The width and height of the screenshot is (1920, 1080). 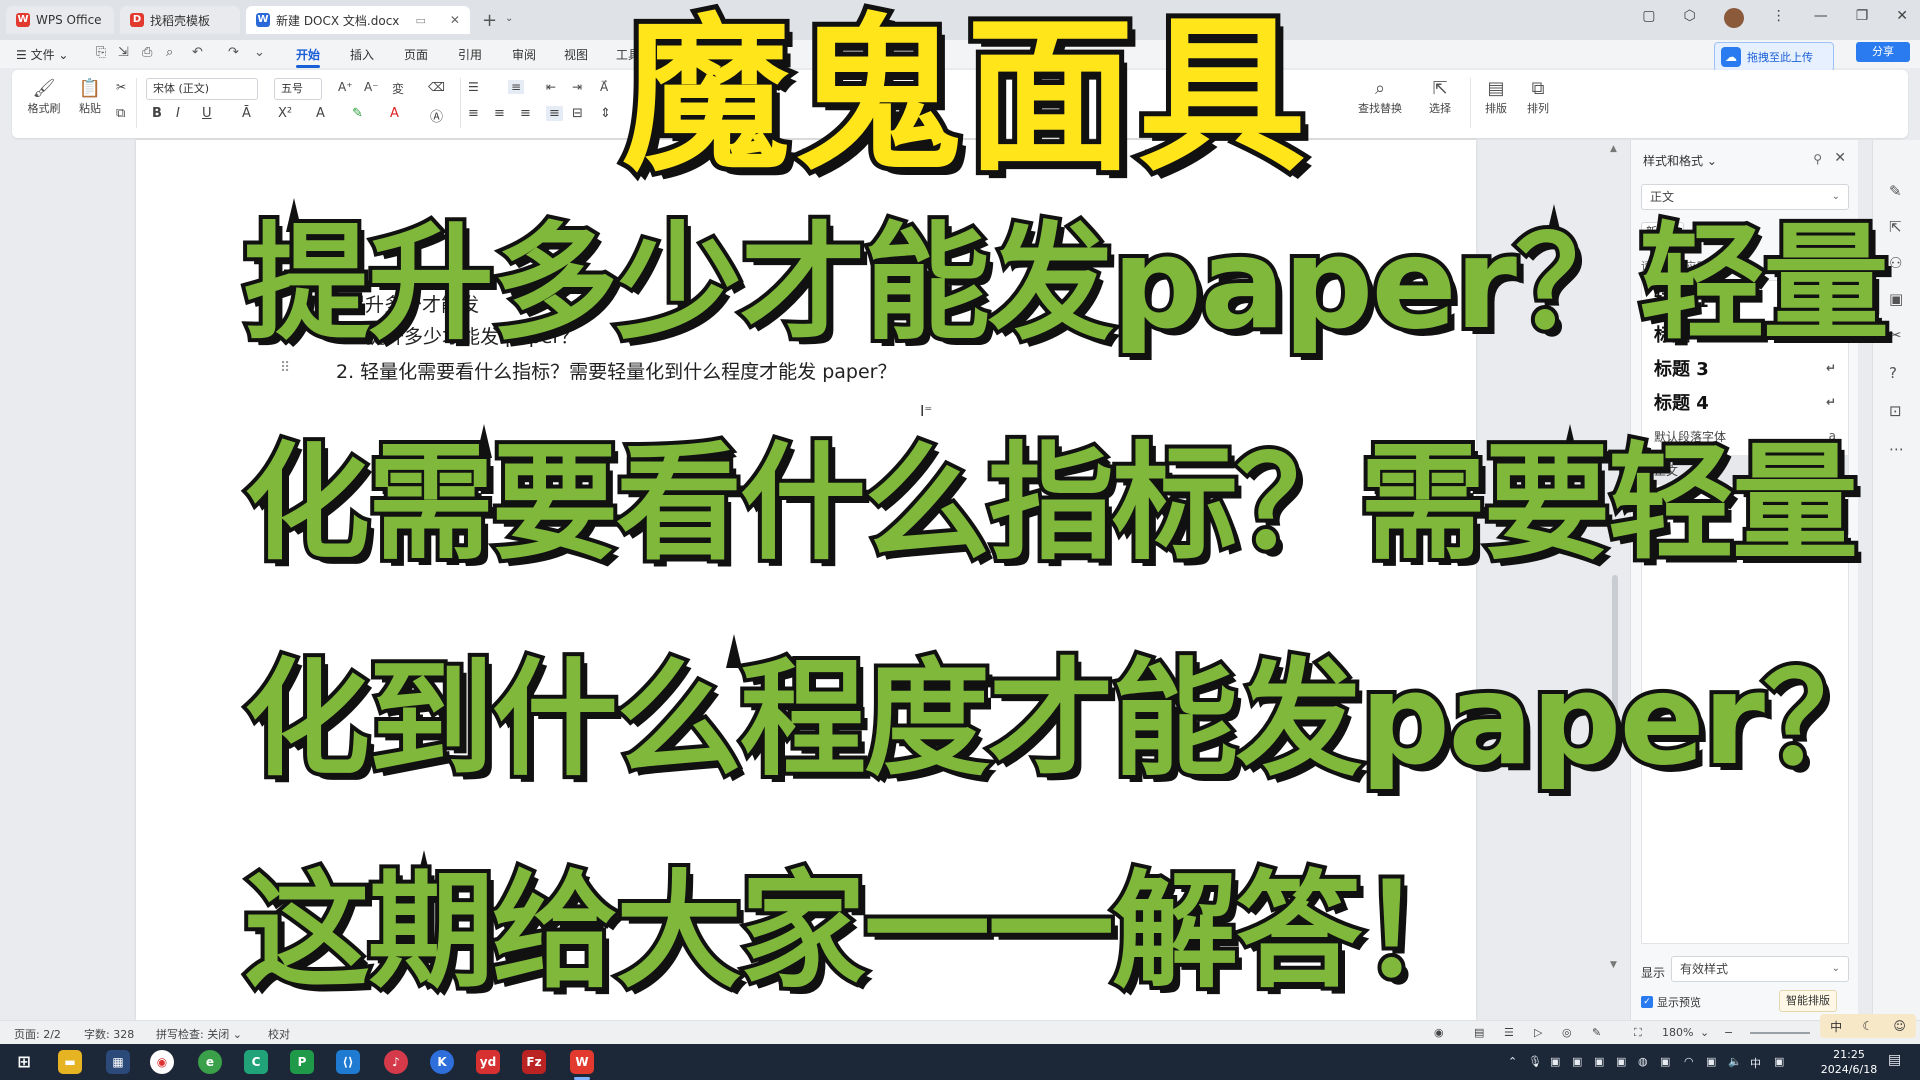 I want to click on print-icon: ⎙, so click(x=147, y=52).